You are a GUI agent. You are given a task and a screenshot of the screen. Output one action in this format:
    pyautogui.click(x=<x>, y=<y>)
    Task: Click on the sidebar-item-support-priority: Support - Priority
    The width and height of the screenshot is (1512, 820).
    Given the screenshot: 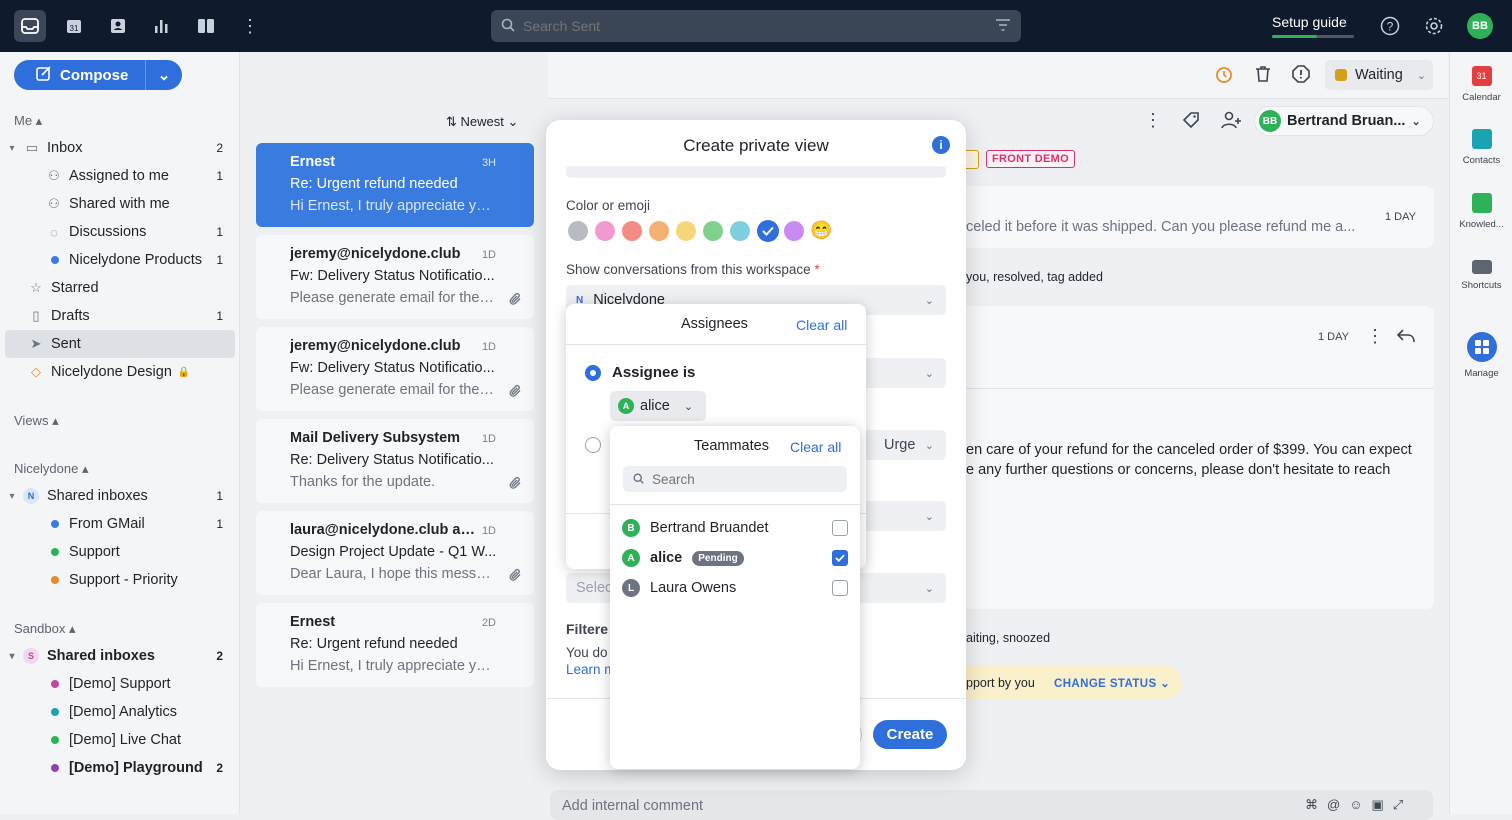 What is the action you would take?
    pyautogui.click(x=120, y=580)
    